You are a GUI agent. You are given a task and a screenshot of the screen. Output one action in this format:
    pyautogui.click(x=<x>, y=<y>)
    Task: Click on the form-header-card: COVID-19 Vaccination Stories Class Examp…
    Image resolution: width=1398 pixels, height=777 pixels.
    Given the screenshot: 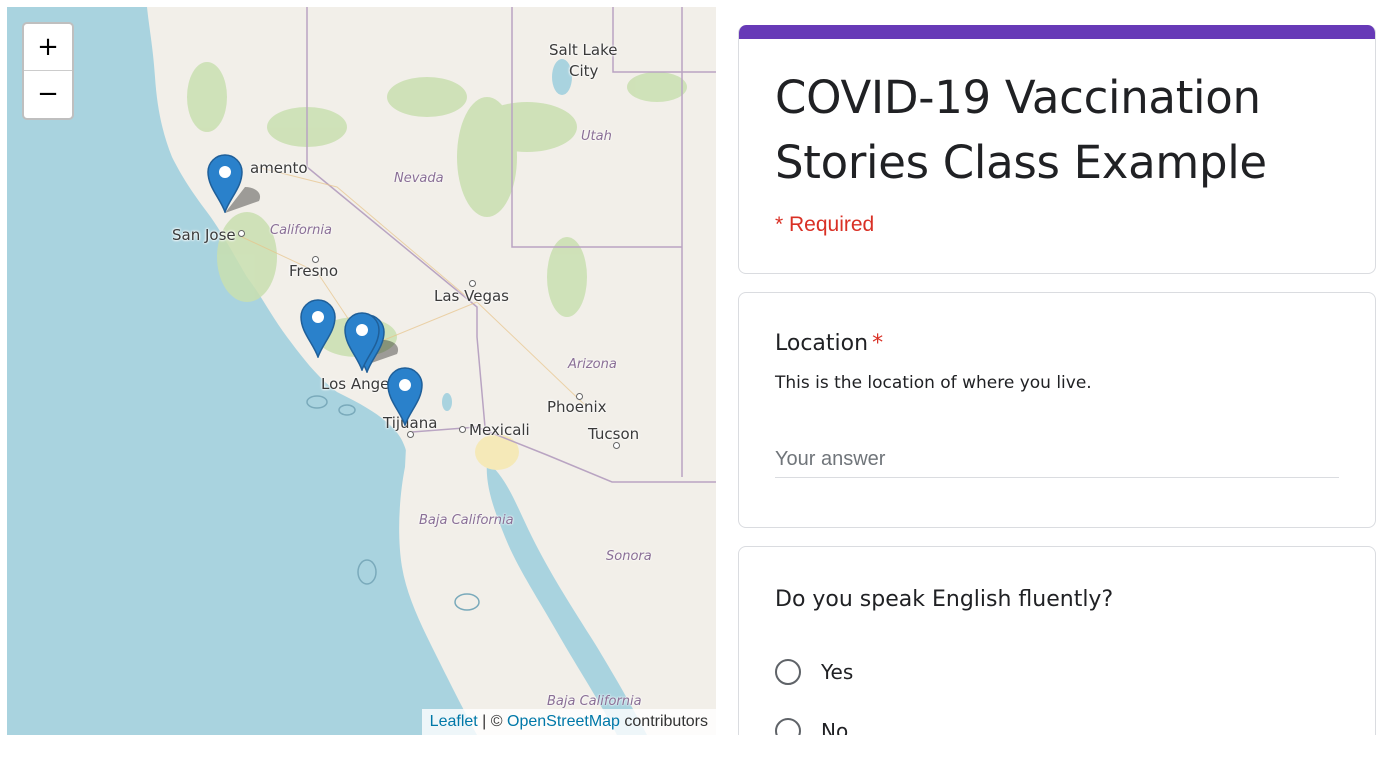 What is the action you would take?
    pyautogui.click(x=1057, y=149)
    